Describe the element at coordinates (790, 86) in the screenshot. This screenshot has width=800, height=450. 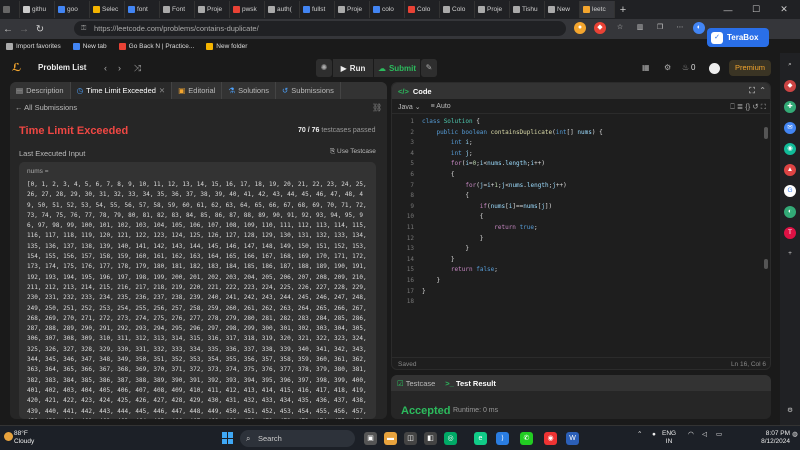
I see `shopping-icon: ◆` at that location.